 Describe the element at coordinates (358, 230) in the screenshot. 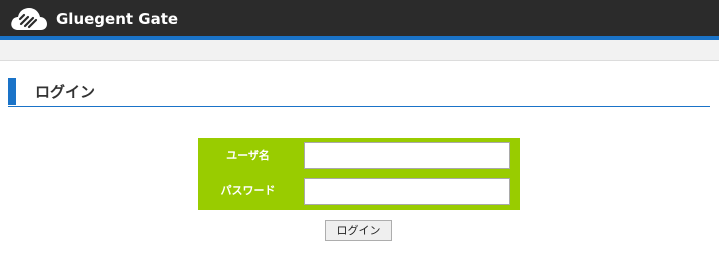

I see `login-button: ログイン` at that location.